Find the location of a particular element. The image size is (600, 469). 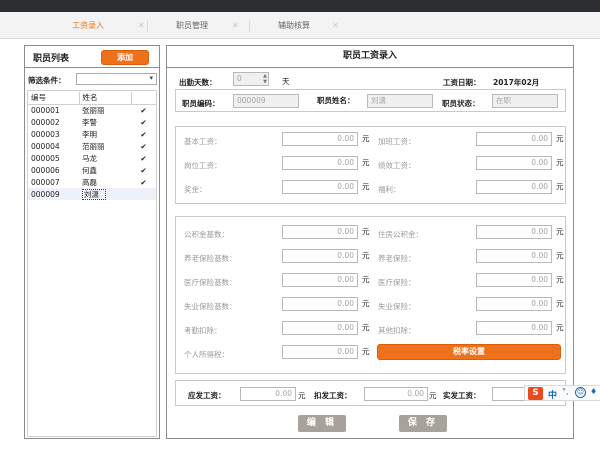

unemployment-label: 失业保险： is located at coordinates (397, 306).